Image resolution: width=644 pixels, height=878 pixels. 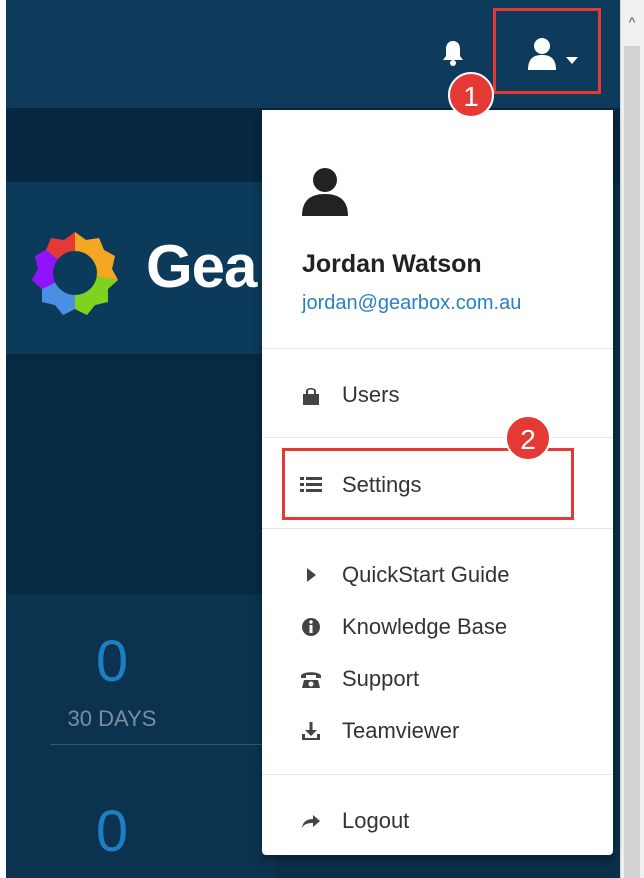 What do you see at coordinates (632, 462) in the screenshot?
I see `scrollbar-thumb` at bounding box center [632, 462].